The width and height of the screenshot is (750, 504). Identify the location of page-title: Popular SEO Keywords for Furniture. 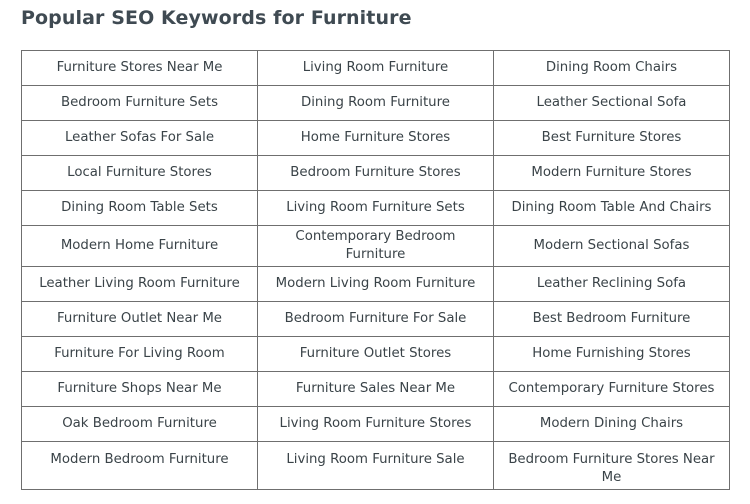
(216, 18).